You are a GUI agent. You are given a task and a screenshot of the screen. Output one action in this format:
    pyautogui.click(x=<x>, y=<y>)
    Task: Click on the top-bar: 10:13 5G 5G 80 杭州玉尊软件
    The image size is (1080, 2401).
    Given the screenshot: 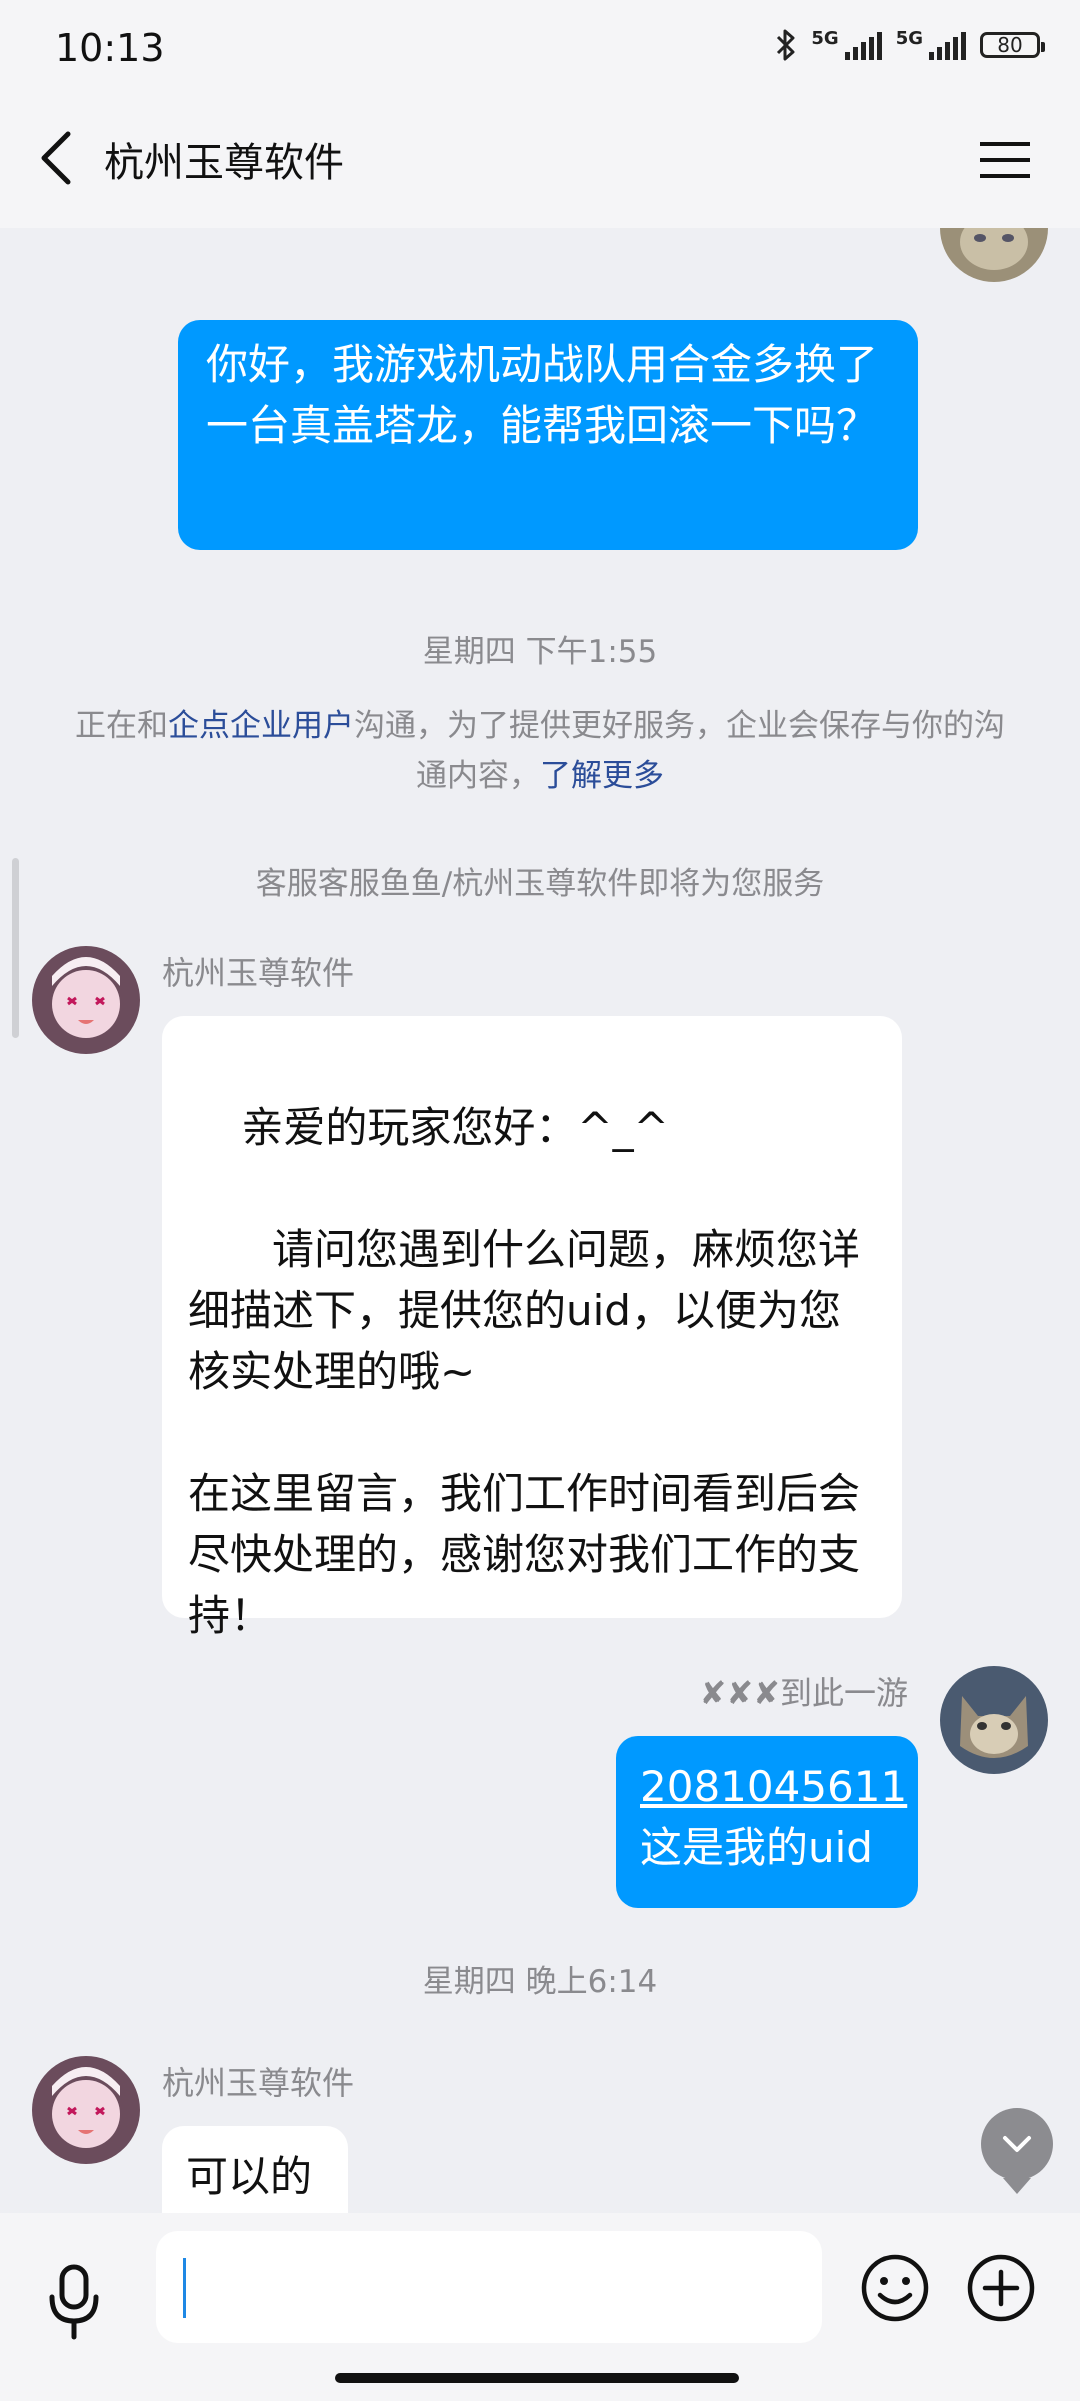 What is the action you would take?
    pyautogui.click(x=540, y=114)
    